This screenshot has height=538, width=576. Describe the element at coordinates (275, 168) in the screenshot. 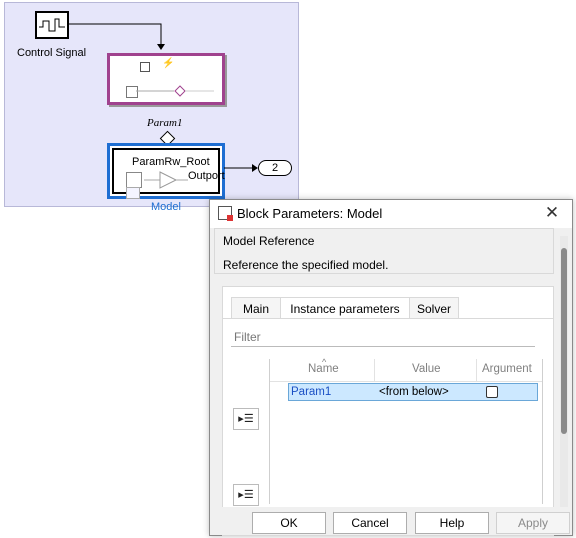

I see `outport-block: 2` at that location.